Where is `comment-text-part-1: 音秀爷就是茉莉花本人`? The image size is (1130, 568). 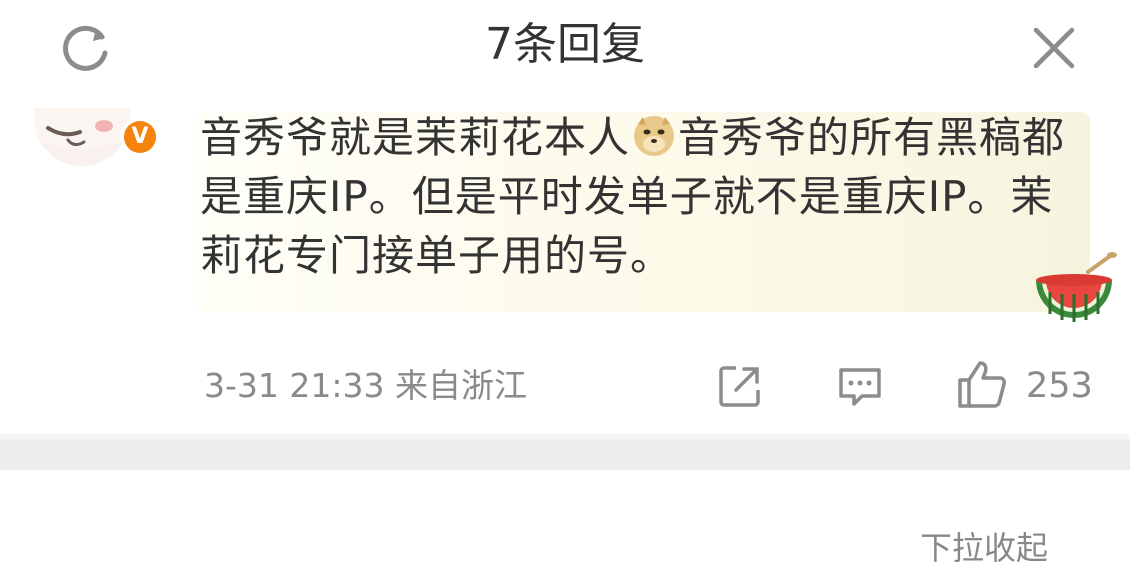
comment-text-part-1: 音秀爷就是茉莉花本人 is located at coordinates (415, 137).